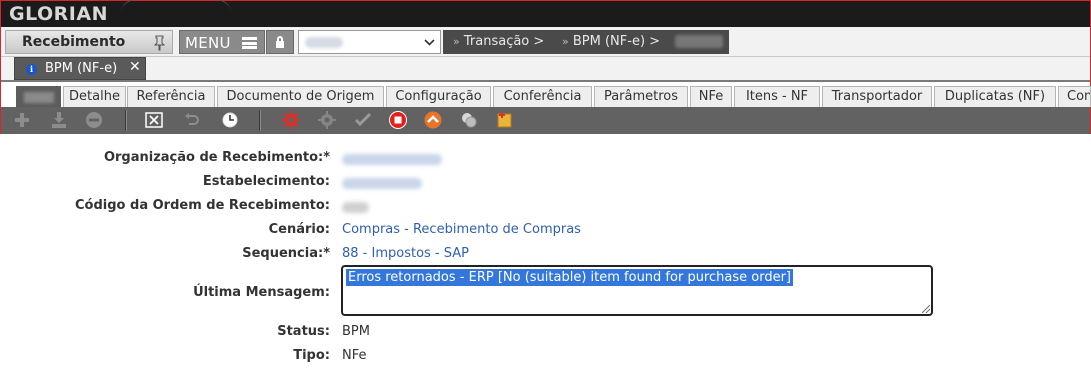 The height and width of the screenshot is (375, 1091). I want to click on status-label: Status:, so click(303, 331).